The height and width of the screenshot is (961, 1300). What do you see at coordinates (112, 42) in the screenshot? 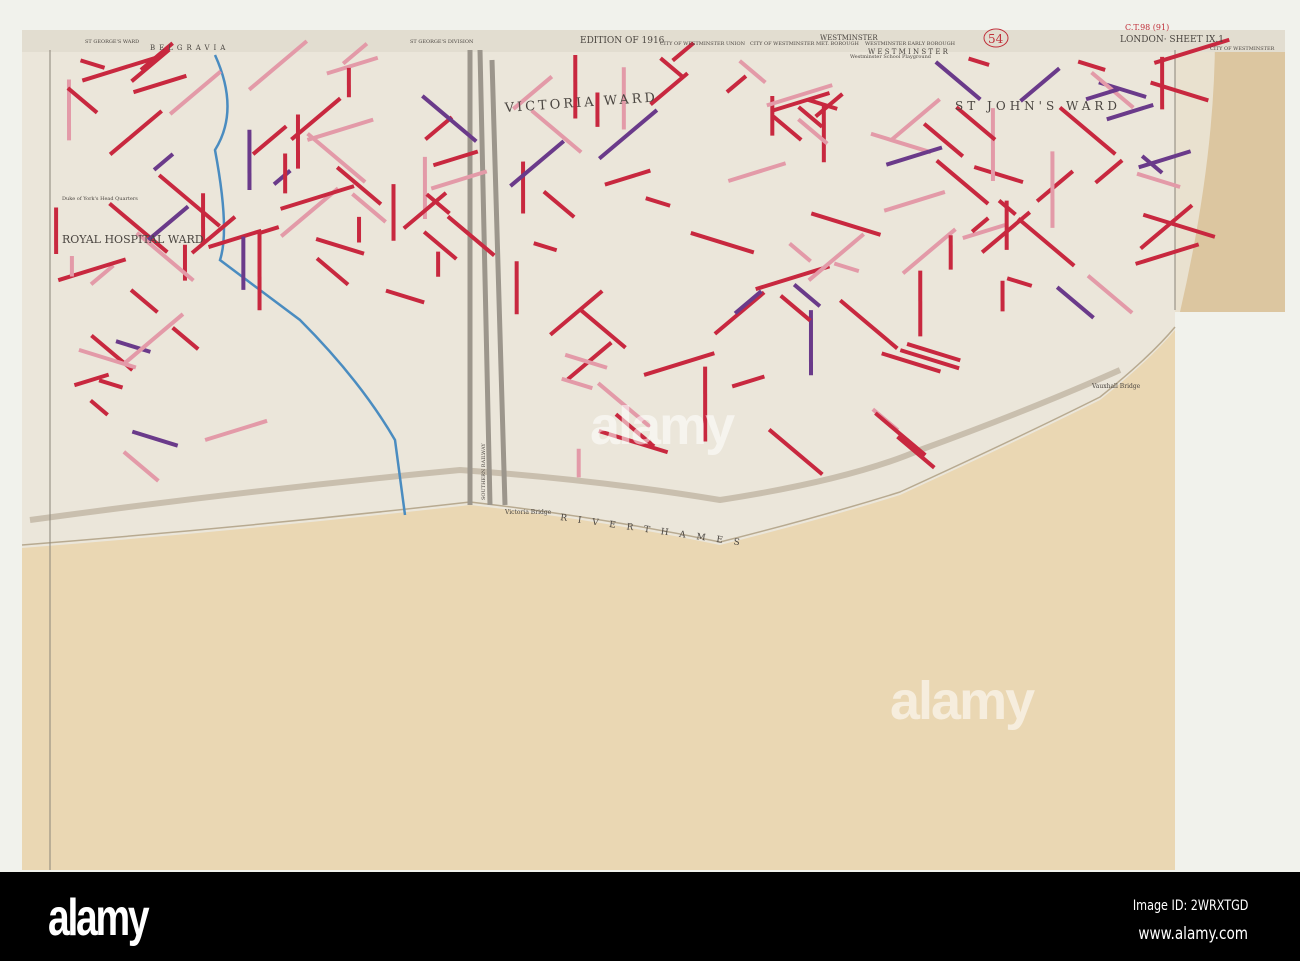
I see `header-label: ST GEORGE'S WARD` at bounding box center [112, 42].